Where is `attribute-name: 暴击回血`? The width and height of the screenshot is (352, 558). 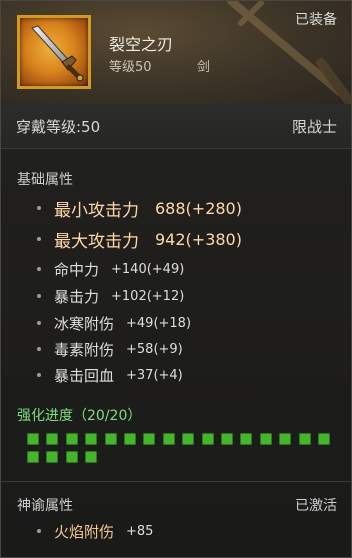
attribute-name: 暴击回血 is located at coordinates (84, 375).